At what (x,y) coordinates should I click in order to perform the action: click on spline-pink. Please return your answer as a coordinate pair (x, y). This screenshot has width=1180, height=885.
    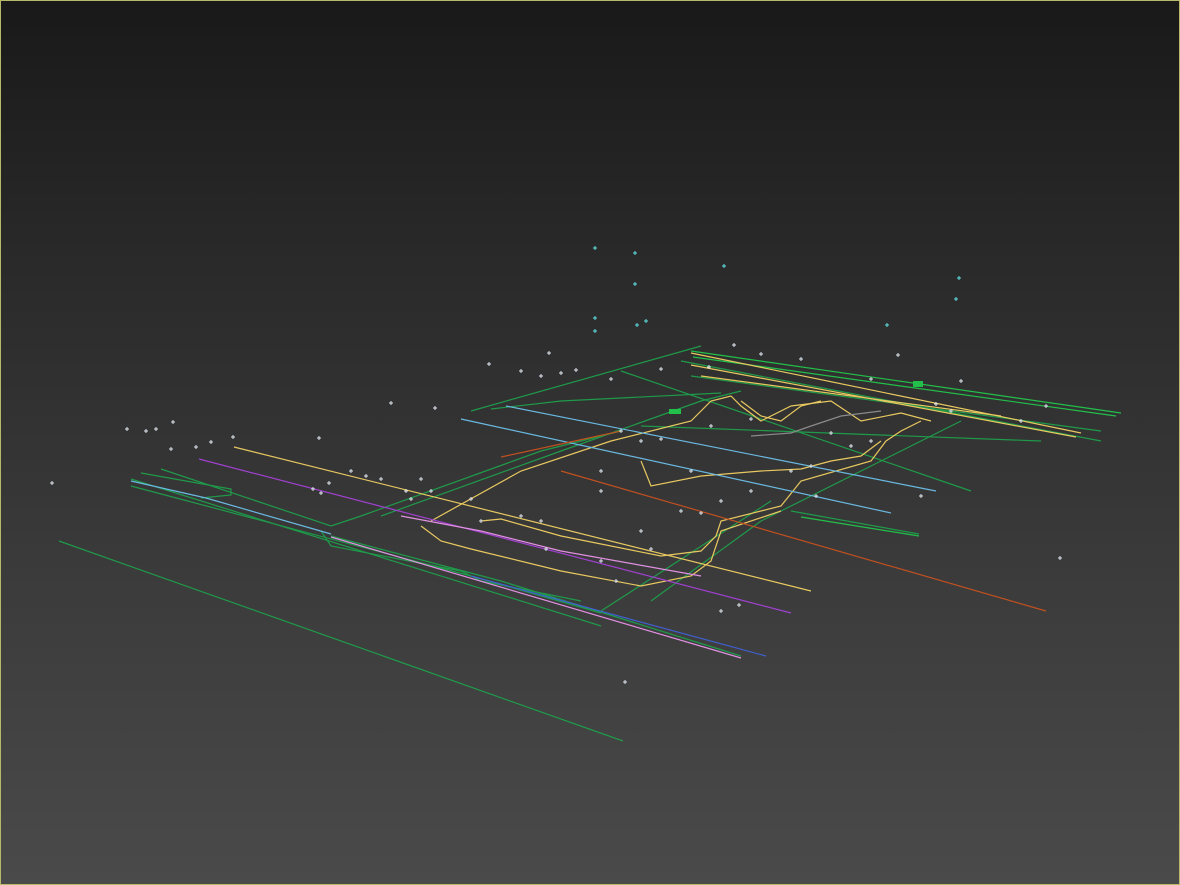
    Looking at the image, I should click on (536, 597).